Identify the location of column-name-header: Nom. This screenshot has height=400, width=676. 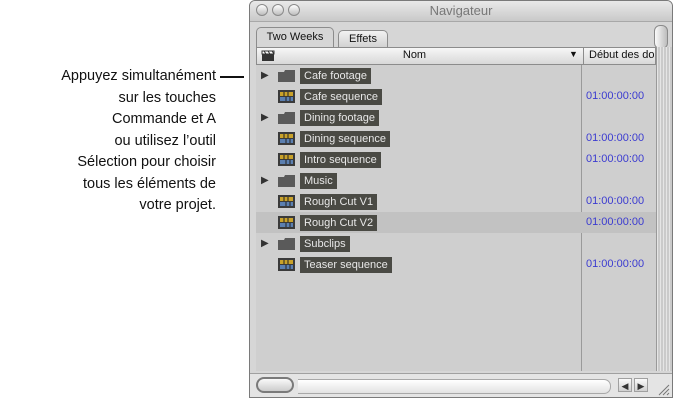
(414, 55).